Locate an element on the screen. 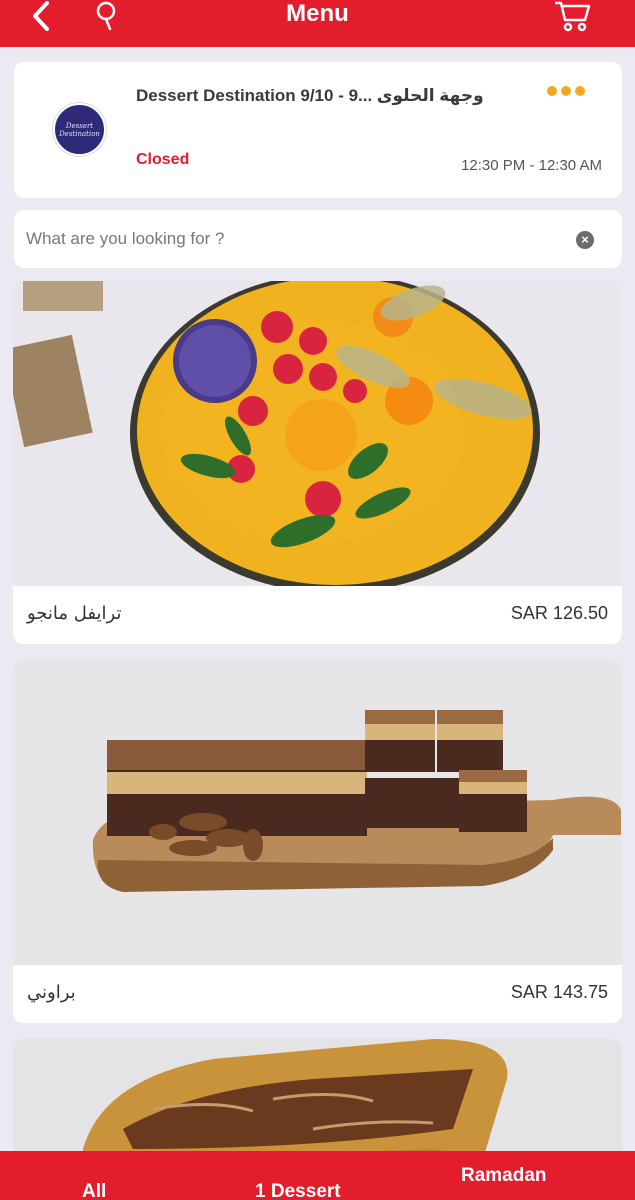 This screenshot has height=1200, width=635. cart-icon is located at coordinates (573, 16).